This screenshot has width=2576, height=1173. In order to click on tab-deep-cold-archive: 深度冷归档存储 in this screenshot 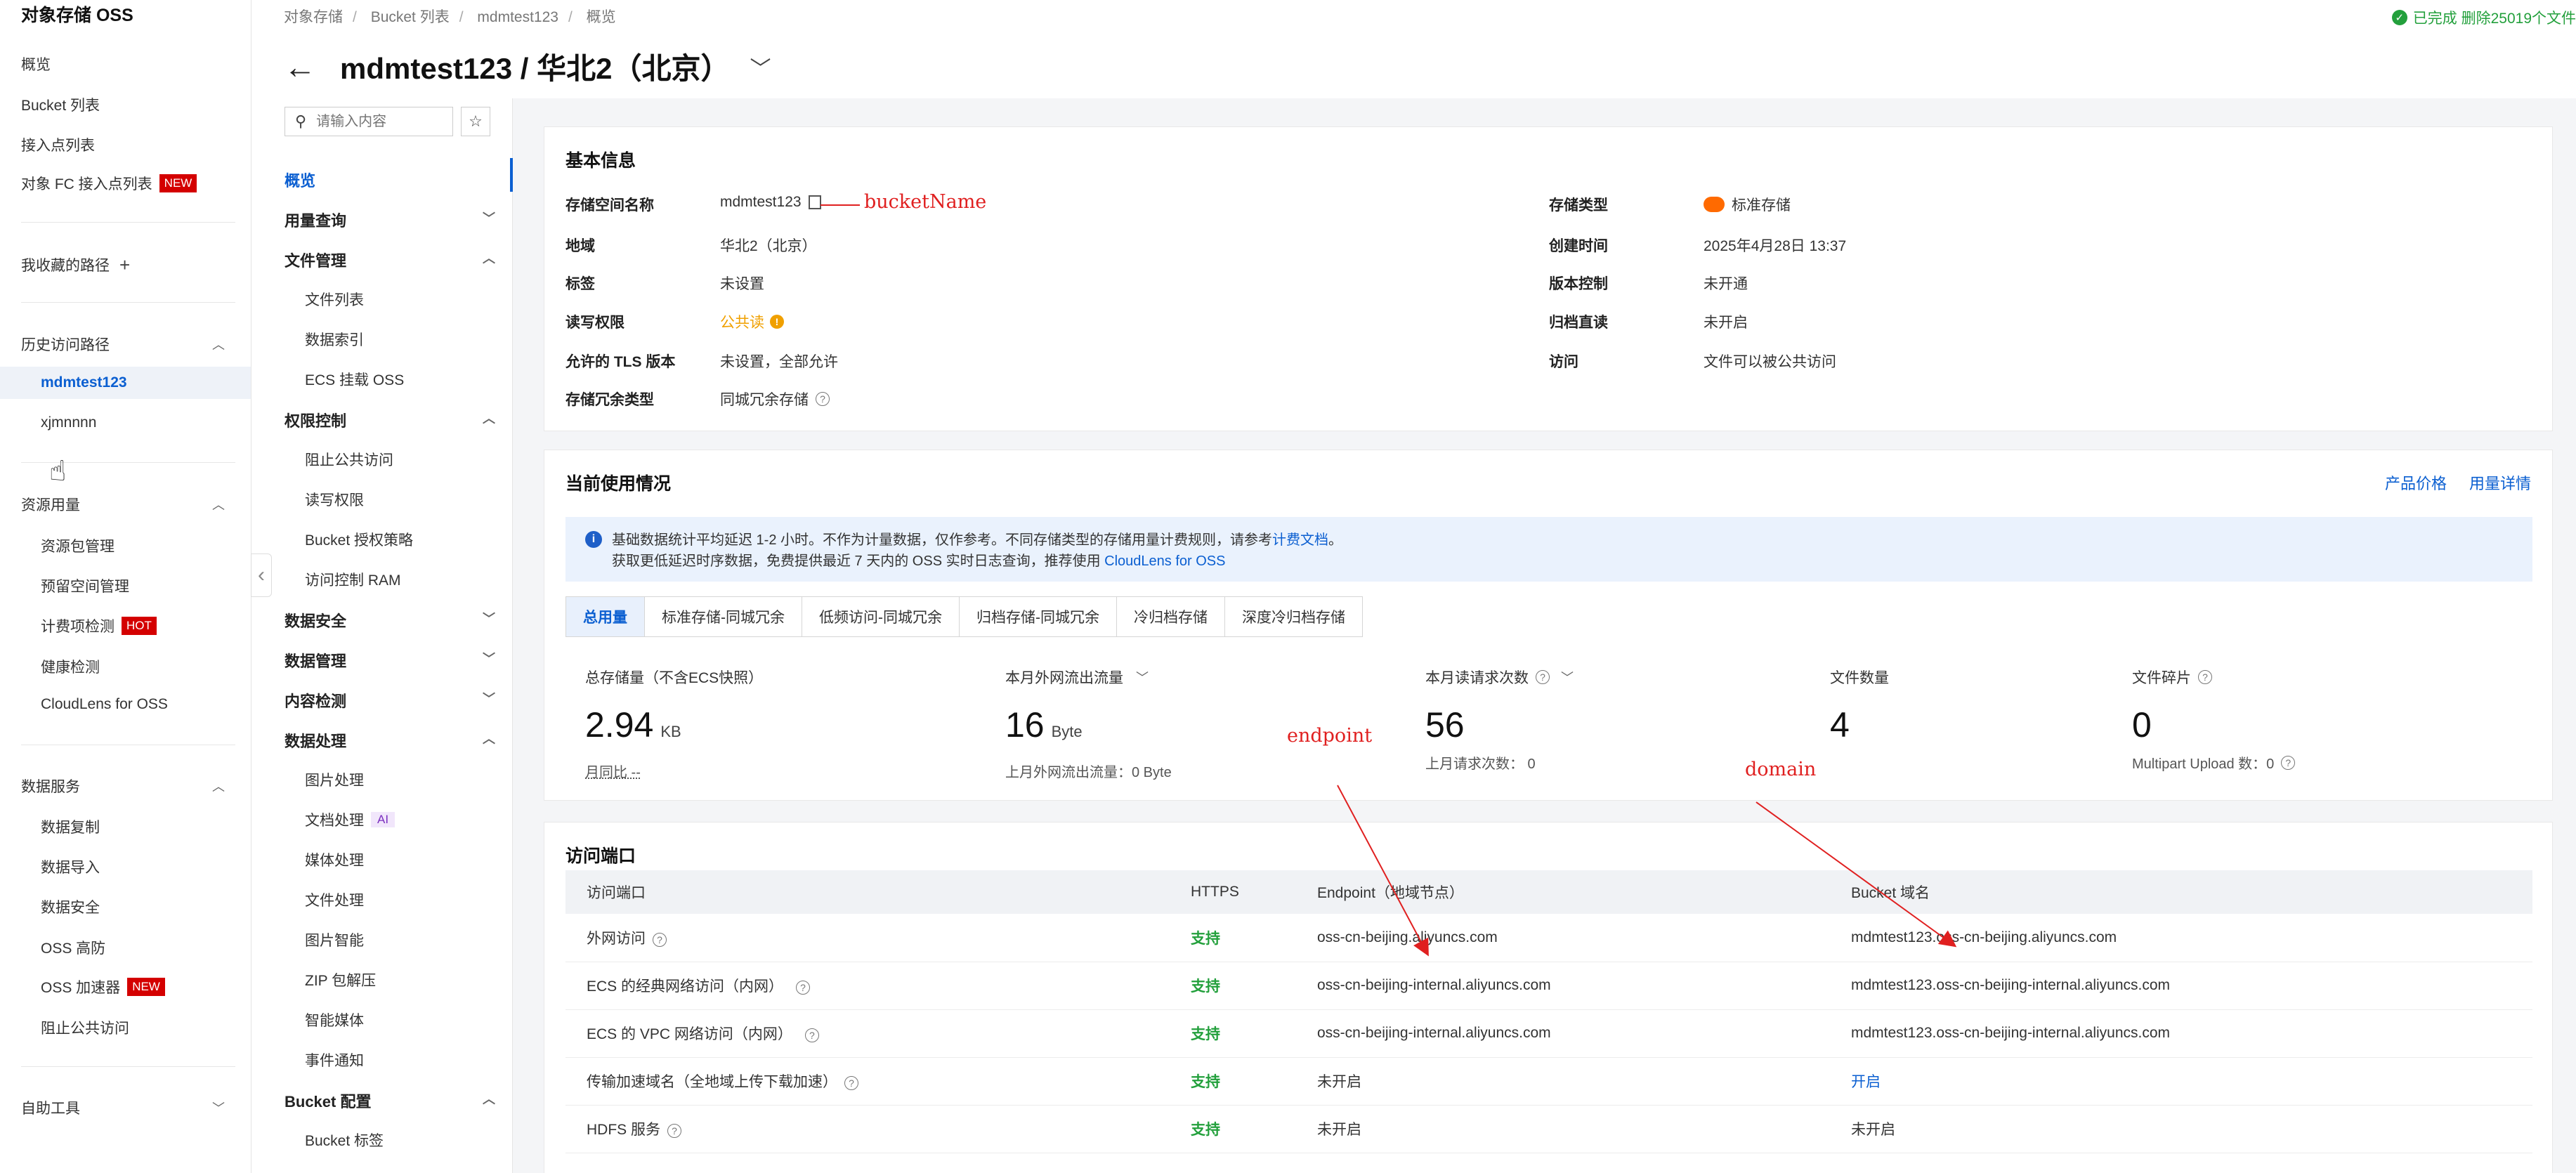, I will do `click(1294, 616)`.